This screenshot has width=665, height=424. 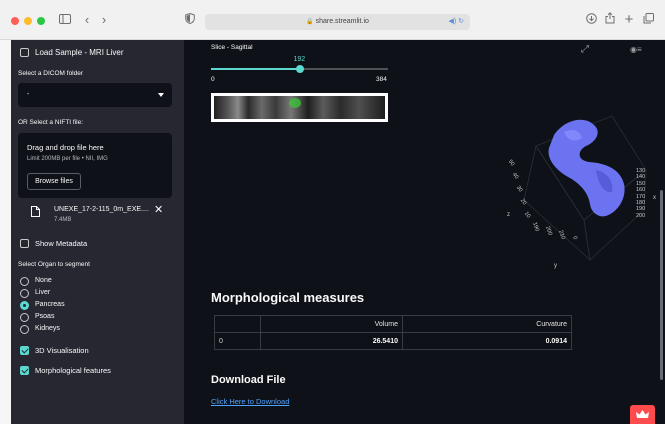 What do you see at coordinates (487, 324) in the screenshot?
I see `table-header: Curvature` at bounding box center [487, 324].